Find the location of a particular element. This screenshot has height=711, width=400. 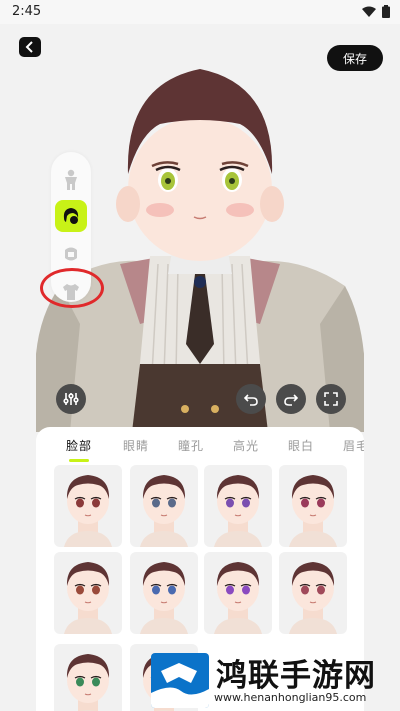

watermark-logo is located at coordinates (180, 680).